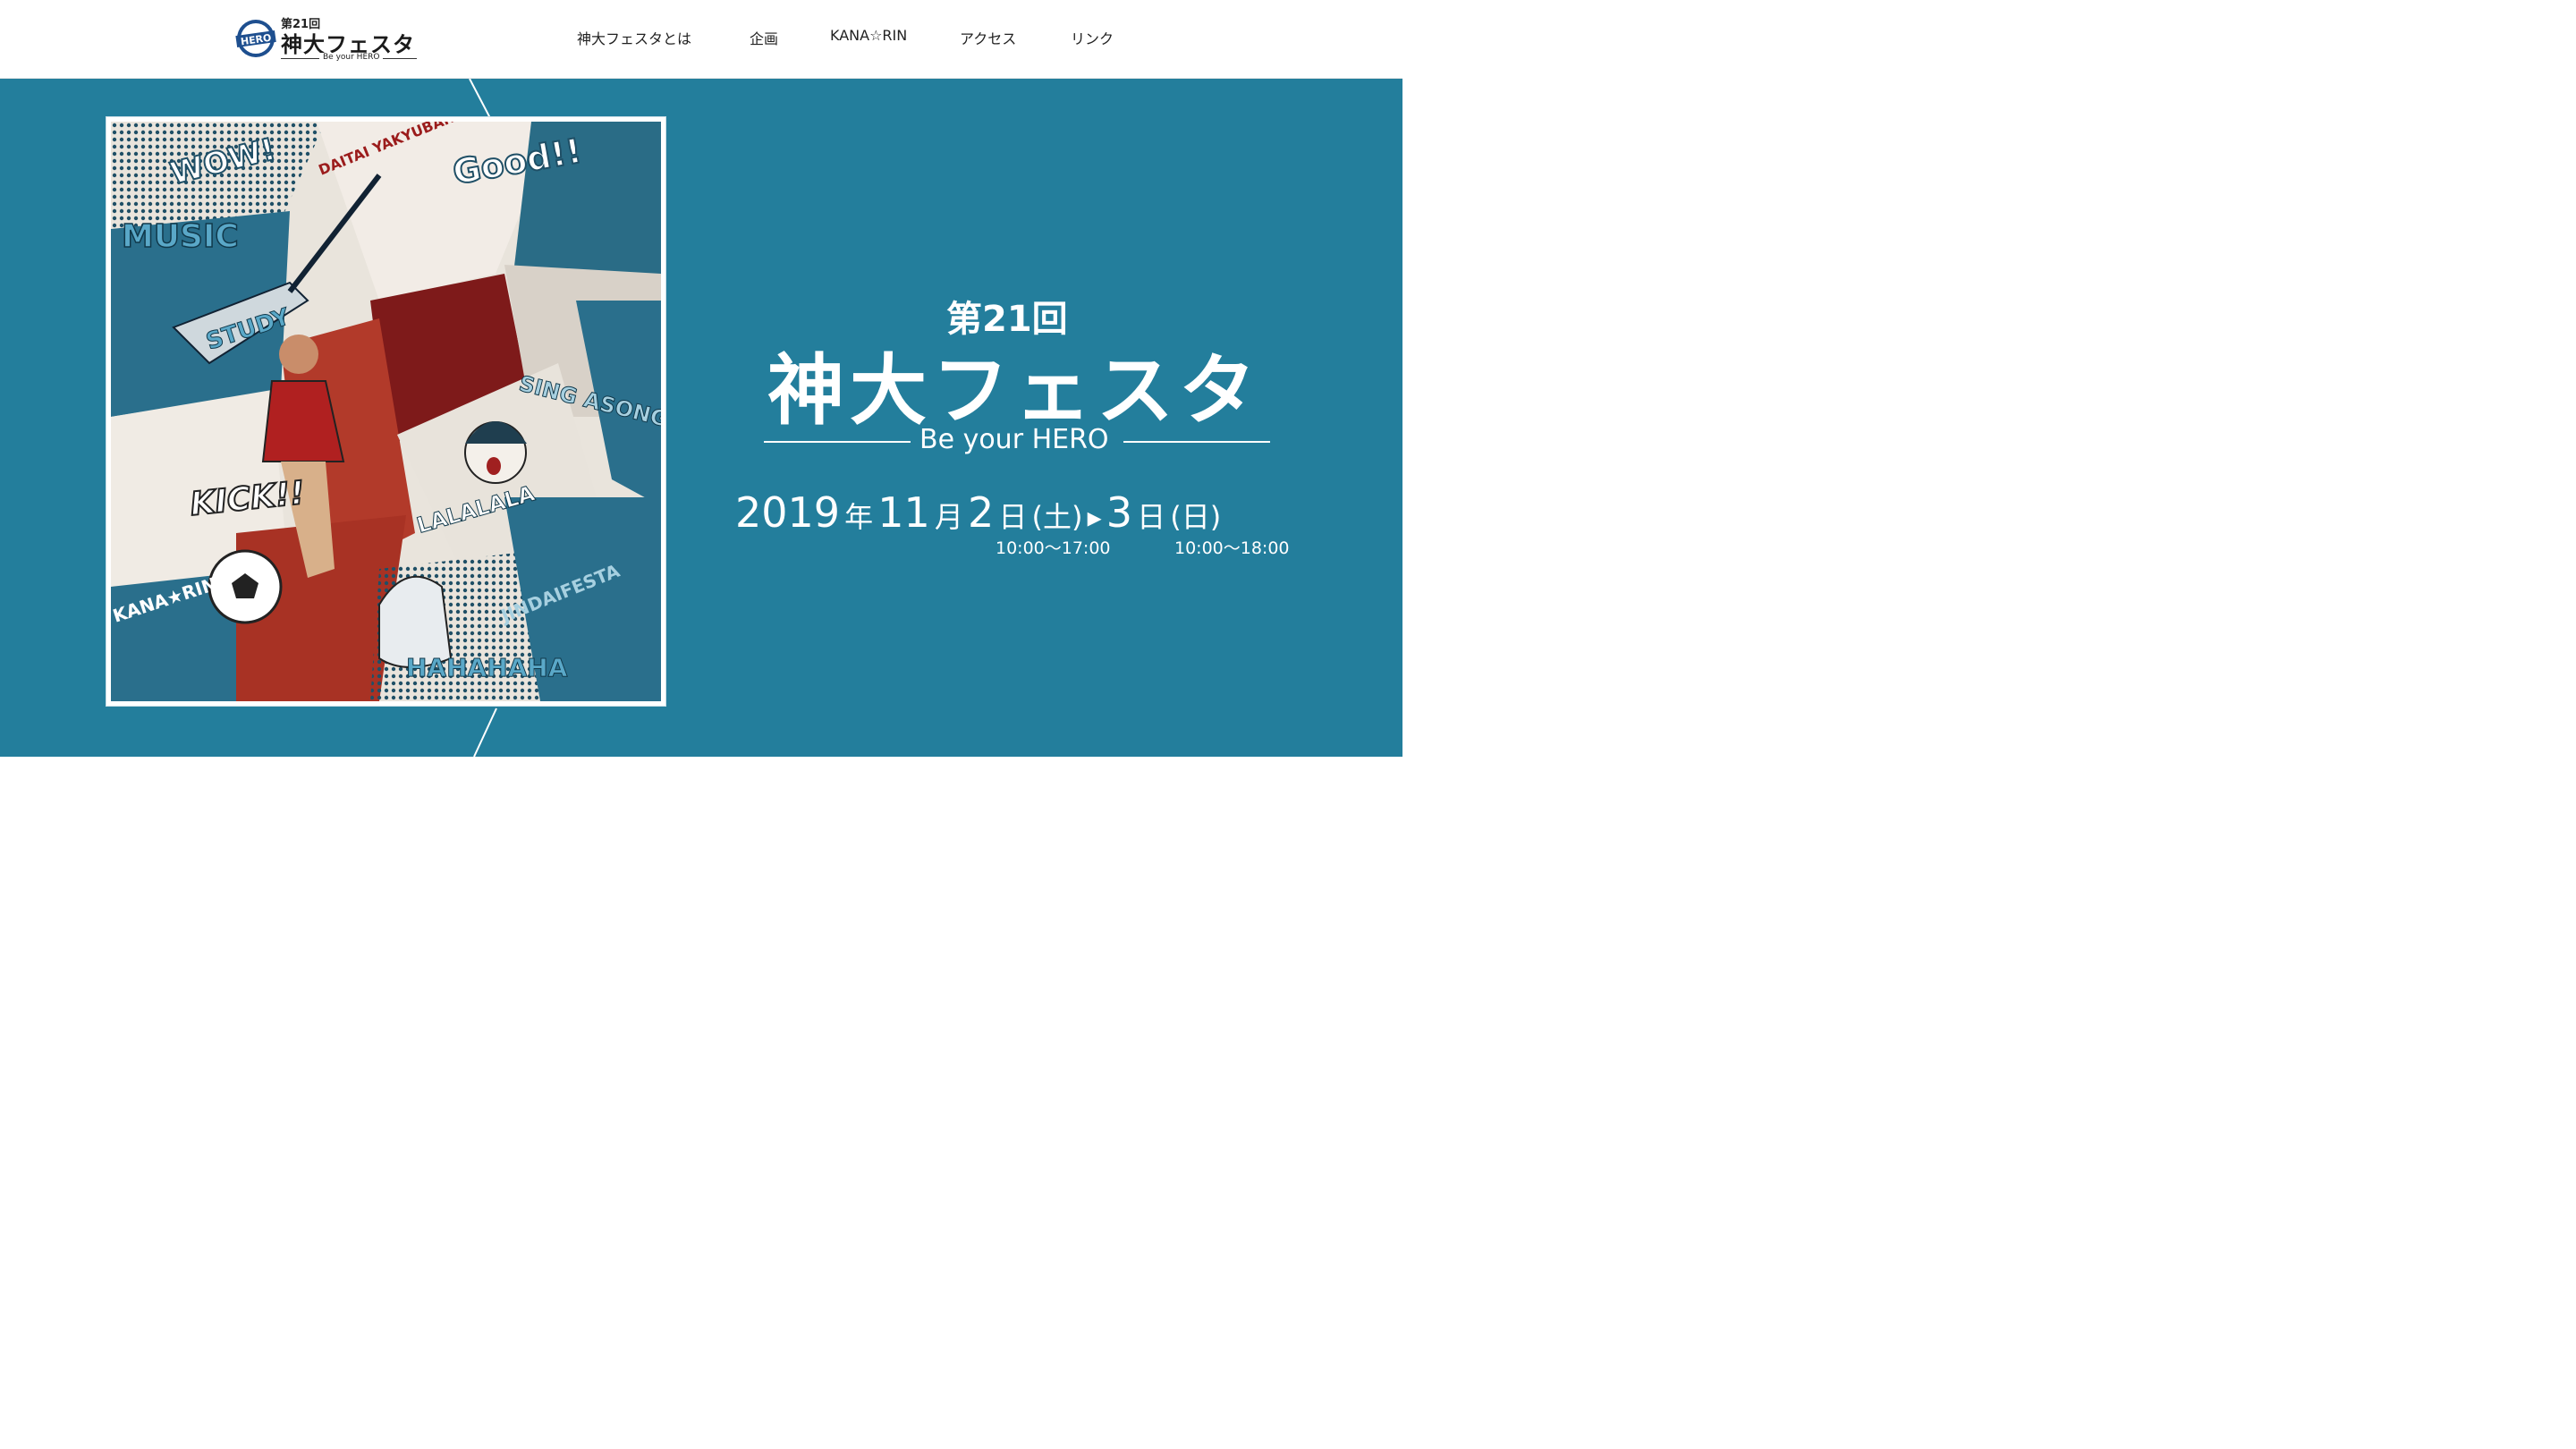 This screenshot has width=2576, height=1449. Describe the element at coordinates (948, 517) in the screenshot. I see `date-month-unit: 月` at that location.